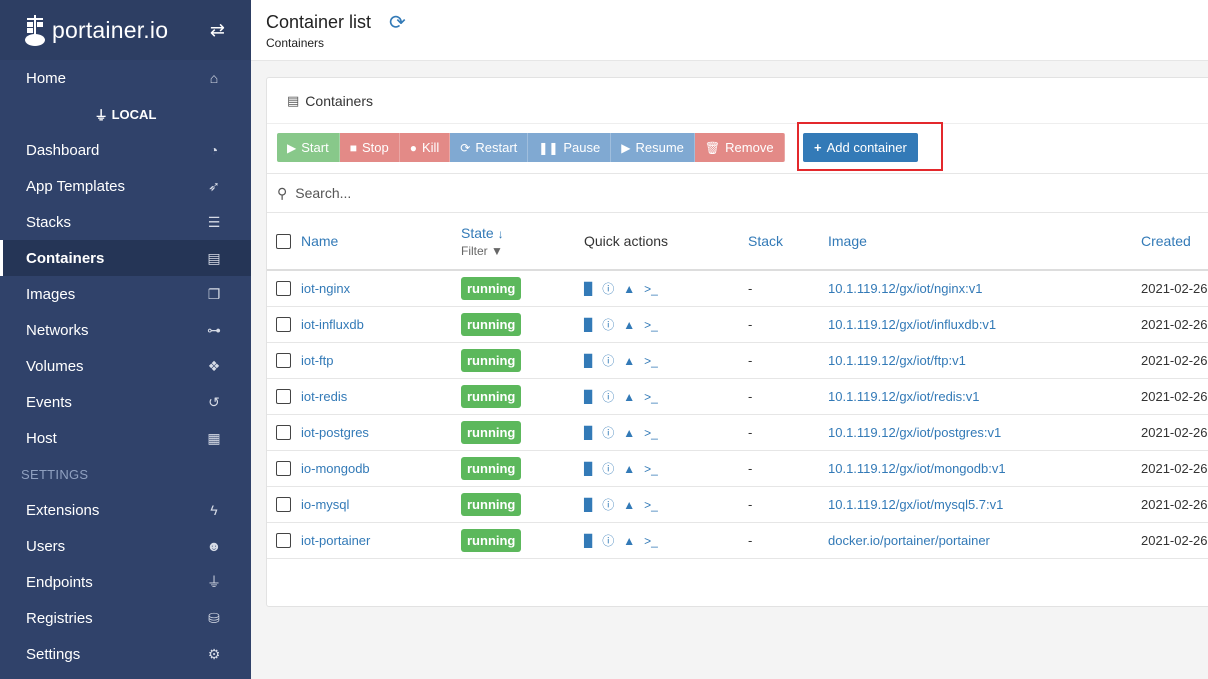 This screenshot has width=1208, height=679. I want to click on sidebar-item-dashboard: Dashboard ◔, so click(125, 150).